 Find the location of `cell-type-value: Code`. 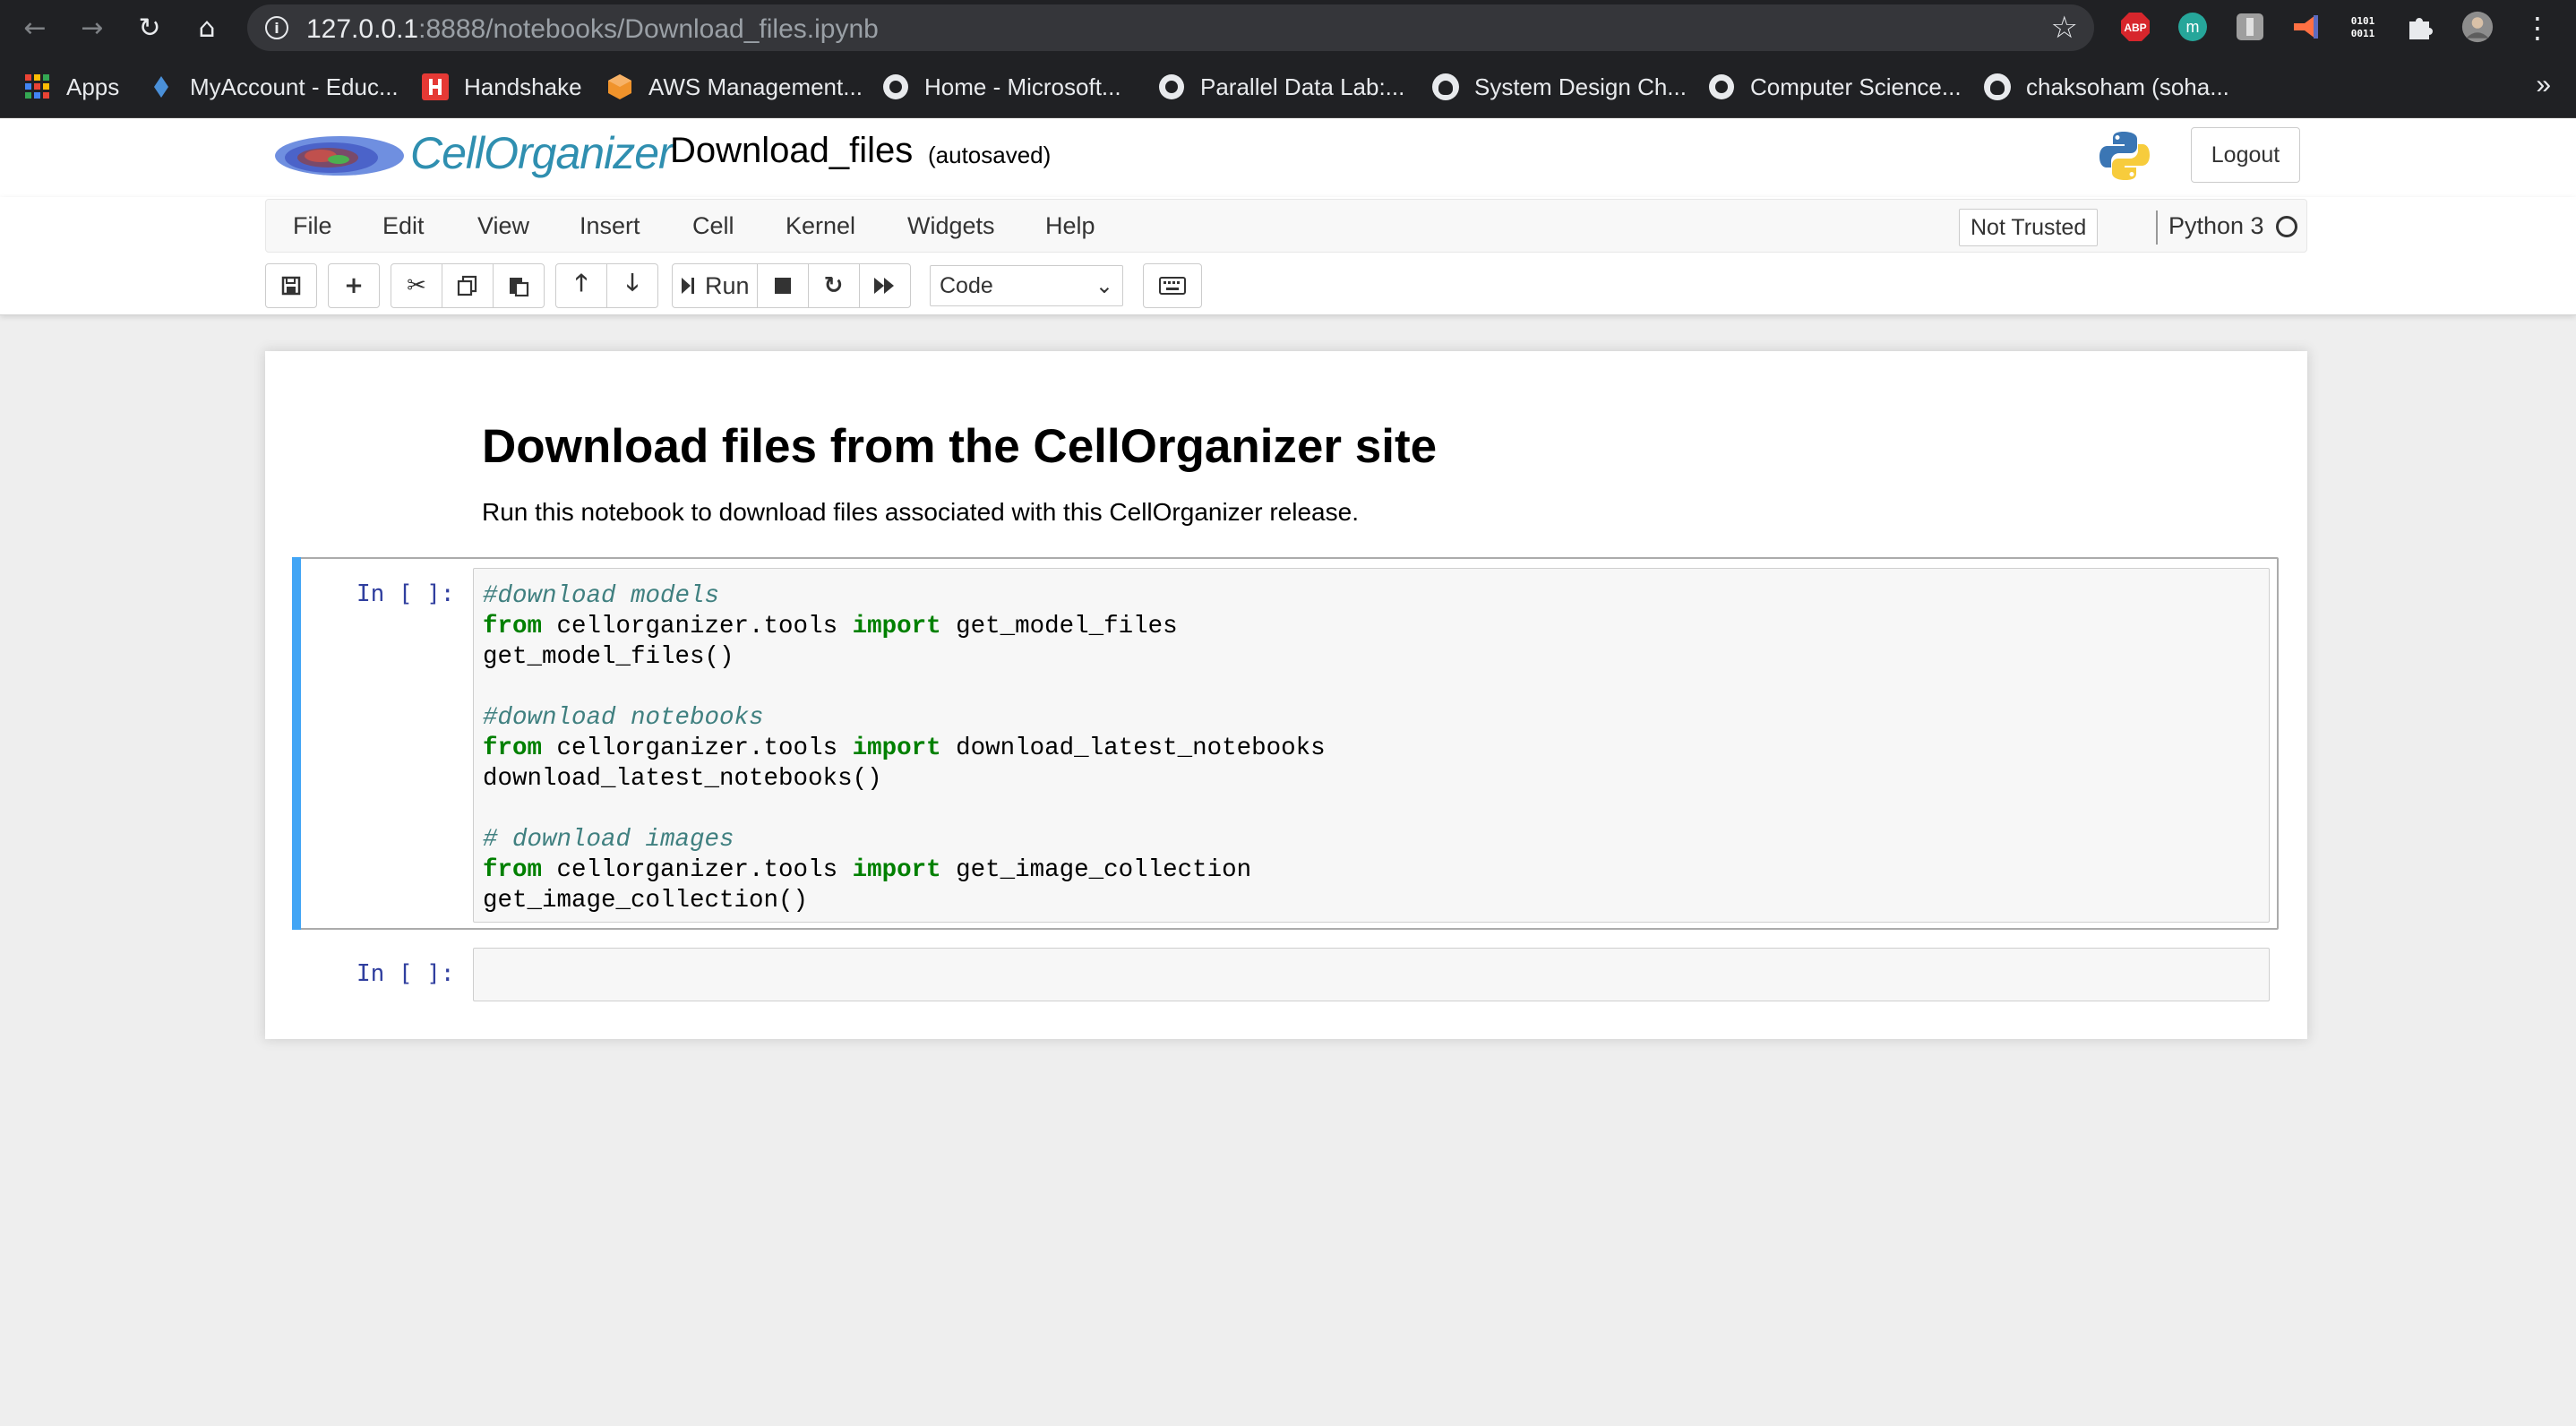

cell-type-value: Code is located at coordinates (966, 285).